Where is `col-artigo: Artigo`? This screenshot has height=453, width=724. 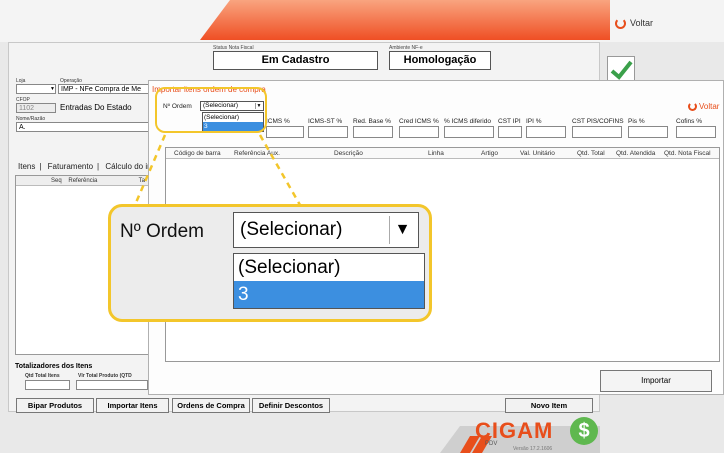 col-artigo: Artigo is located at coordinates (489, 153).